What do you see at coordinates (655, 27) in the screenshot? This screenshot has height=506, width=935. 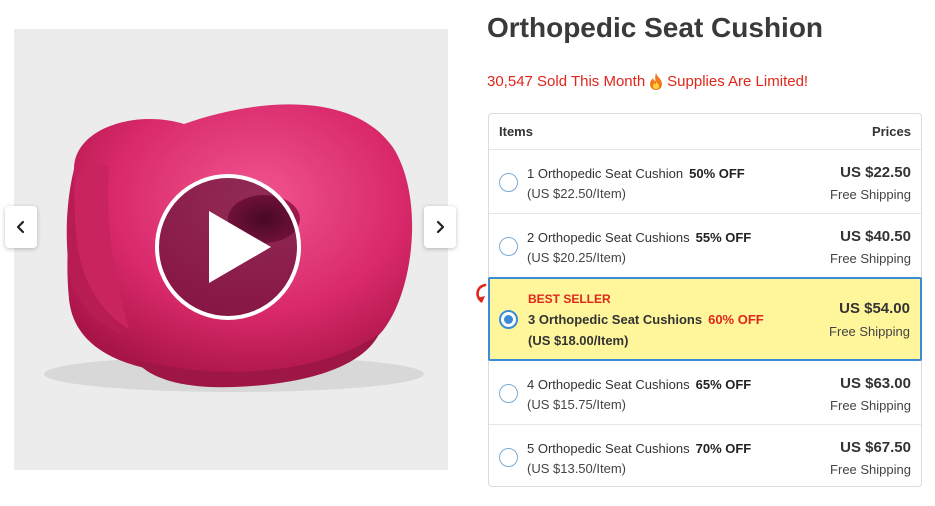 I see `product-title: Orthopedic Seat Cushion` at bounding box center [655, 27].